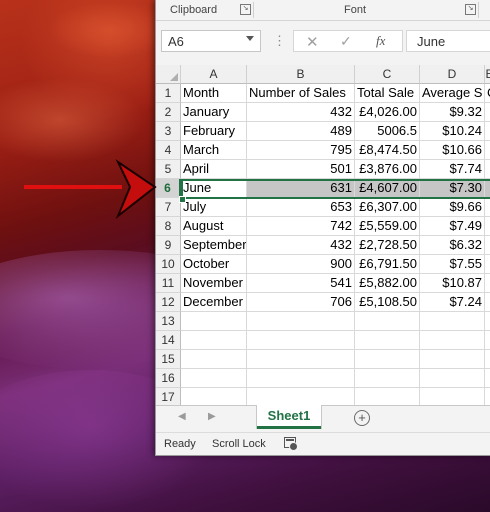 This screenshot has width=490, height=512. I want to click on cell-a: June, so click(214, 188).